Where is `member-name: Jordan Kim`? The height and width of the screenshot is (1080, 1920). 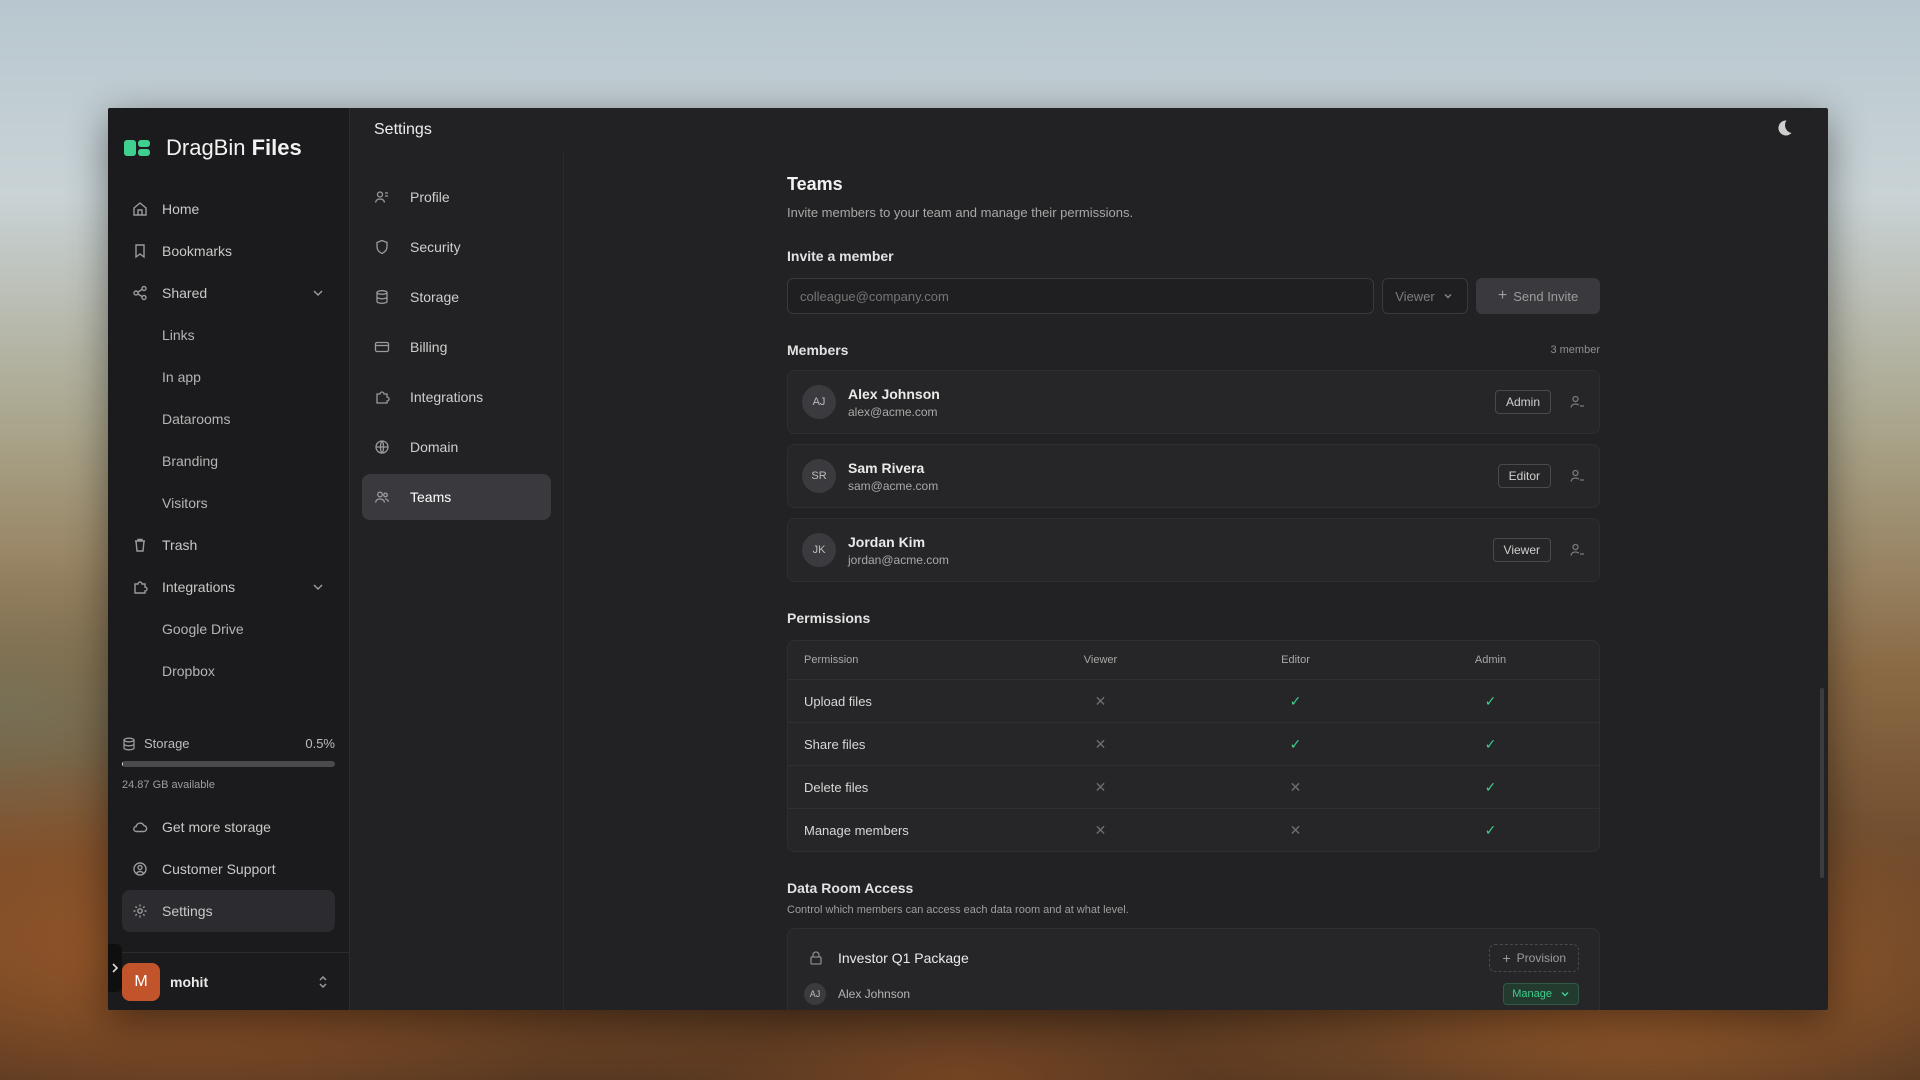
member-name: Jordan Kim is located at coordinates (887, 541).